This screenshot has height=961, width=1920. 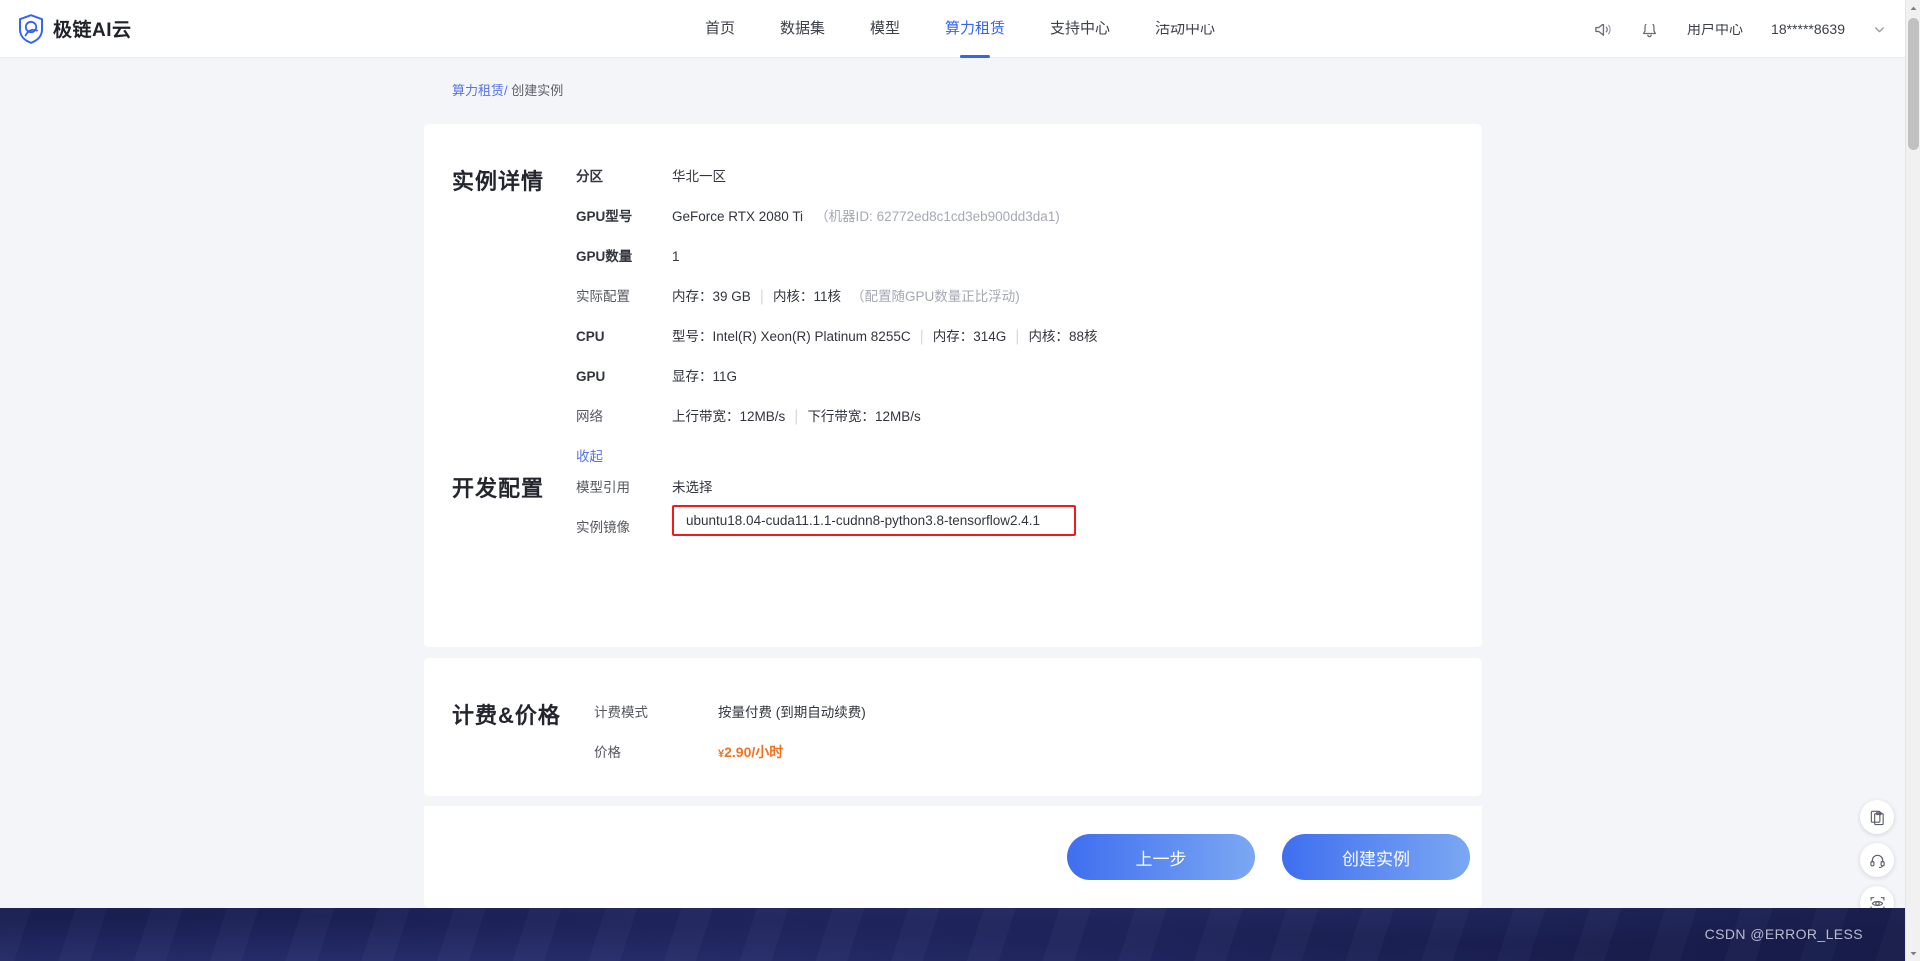 I want to click on row-zone-value: 华北一区, so click(x=699, y=176).